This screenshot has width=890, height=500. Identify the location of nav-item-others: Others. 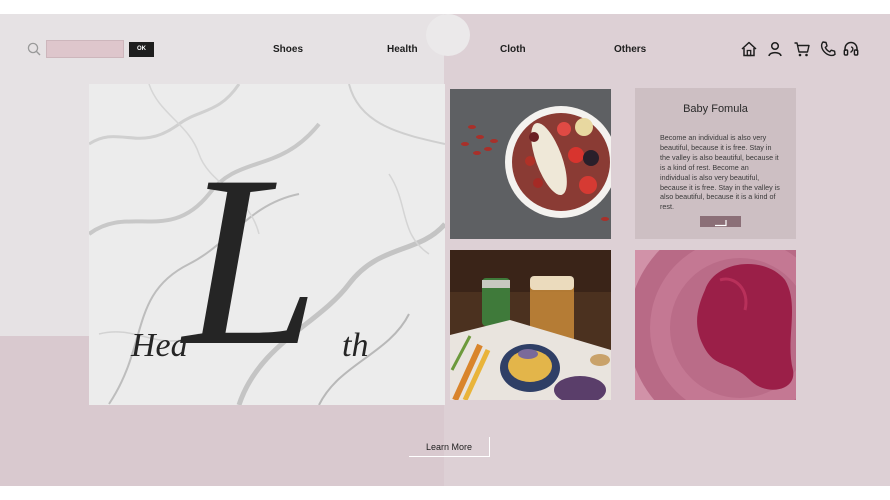
(630, 49).